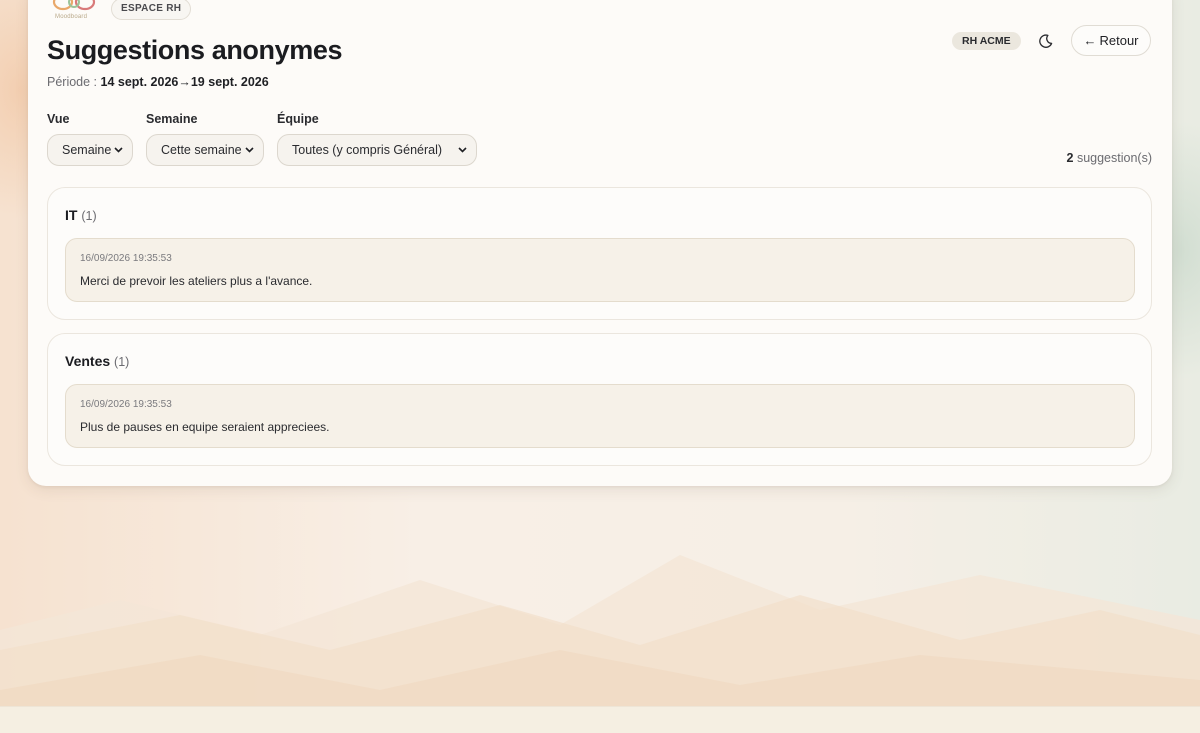 The width and height of the screenshot is (1200, 733). I want to click on period-arrow: →, so click(184, 82).